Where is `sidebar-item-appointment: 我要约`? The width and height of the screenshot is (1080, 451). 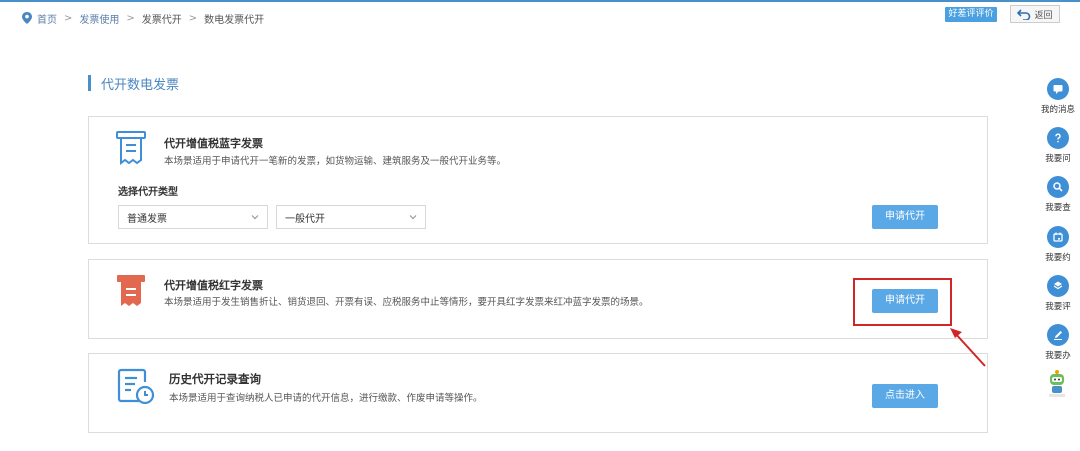 sidebar-item-appointment: 我要约 is located at coordinates (1058, 244).